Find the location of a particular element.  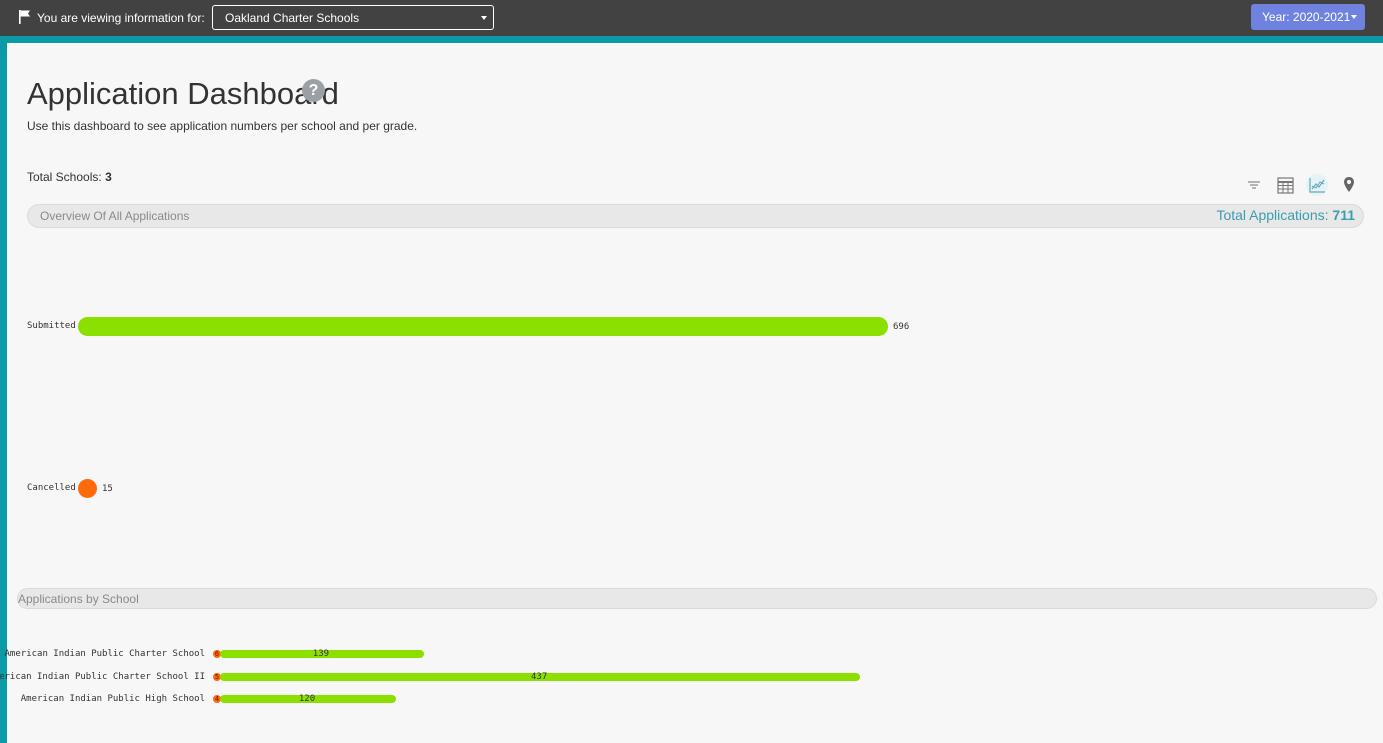

total-schools-value: 3 is located at coordinates (108, 177).